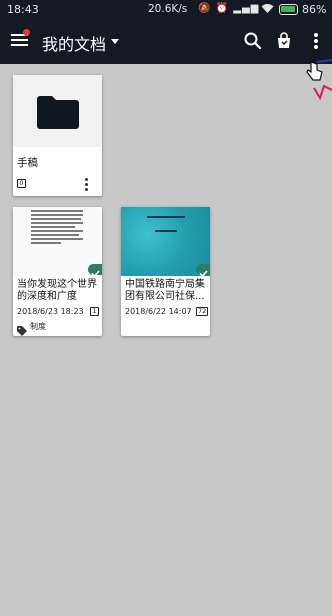 Image resolution: width=332 pixels, height=616 pixels. Describe the element at coordinates (21, 183) in the screenshot. I see `folder-count-badge: 0` at that location.